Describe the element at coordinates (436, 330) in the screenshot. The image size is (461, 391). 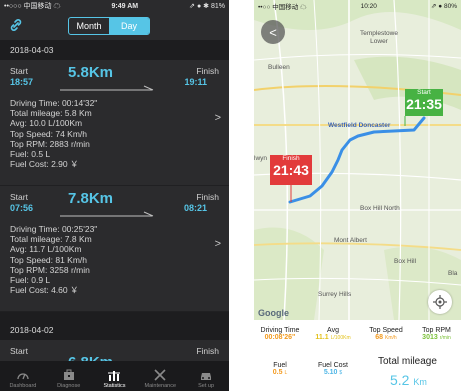
I see `stat-label: Top RPM` at that location.